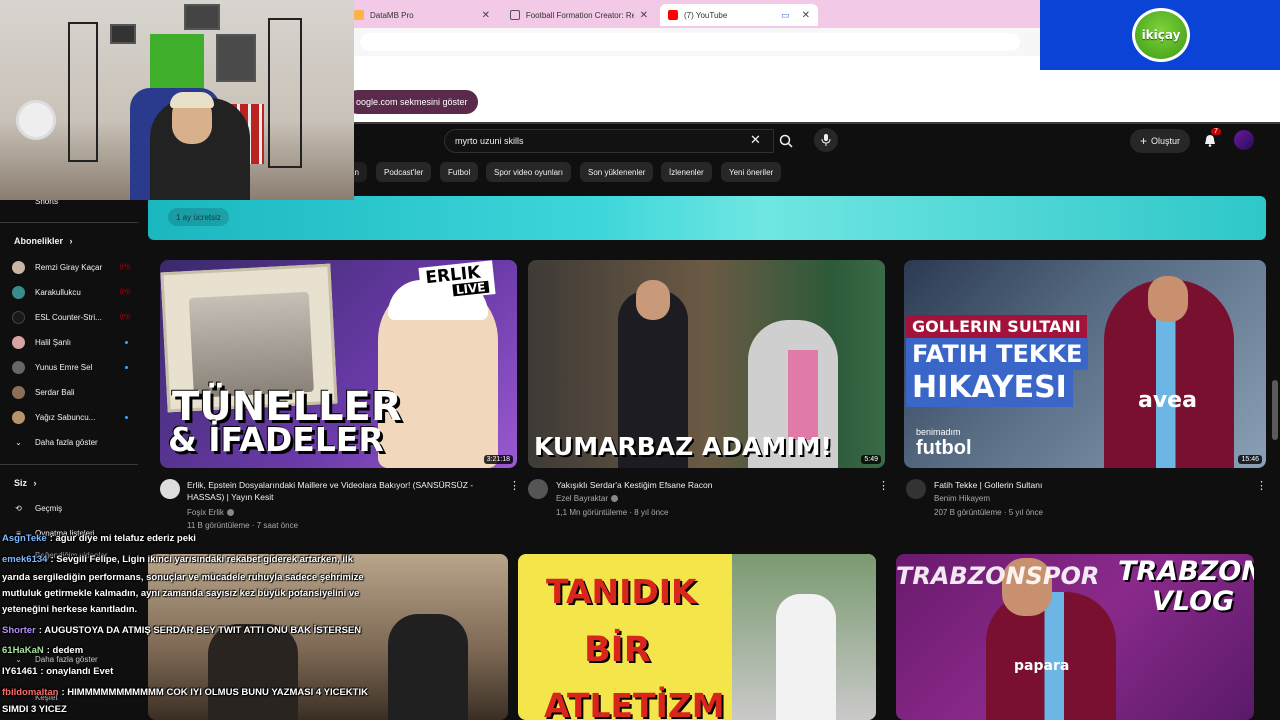  What do you see at coordinates (123, 34) in the screenshot?
I see `wall-frame-graphic` at bounding box center [123, 34].